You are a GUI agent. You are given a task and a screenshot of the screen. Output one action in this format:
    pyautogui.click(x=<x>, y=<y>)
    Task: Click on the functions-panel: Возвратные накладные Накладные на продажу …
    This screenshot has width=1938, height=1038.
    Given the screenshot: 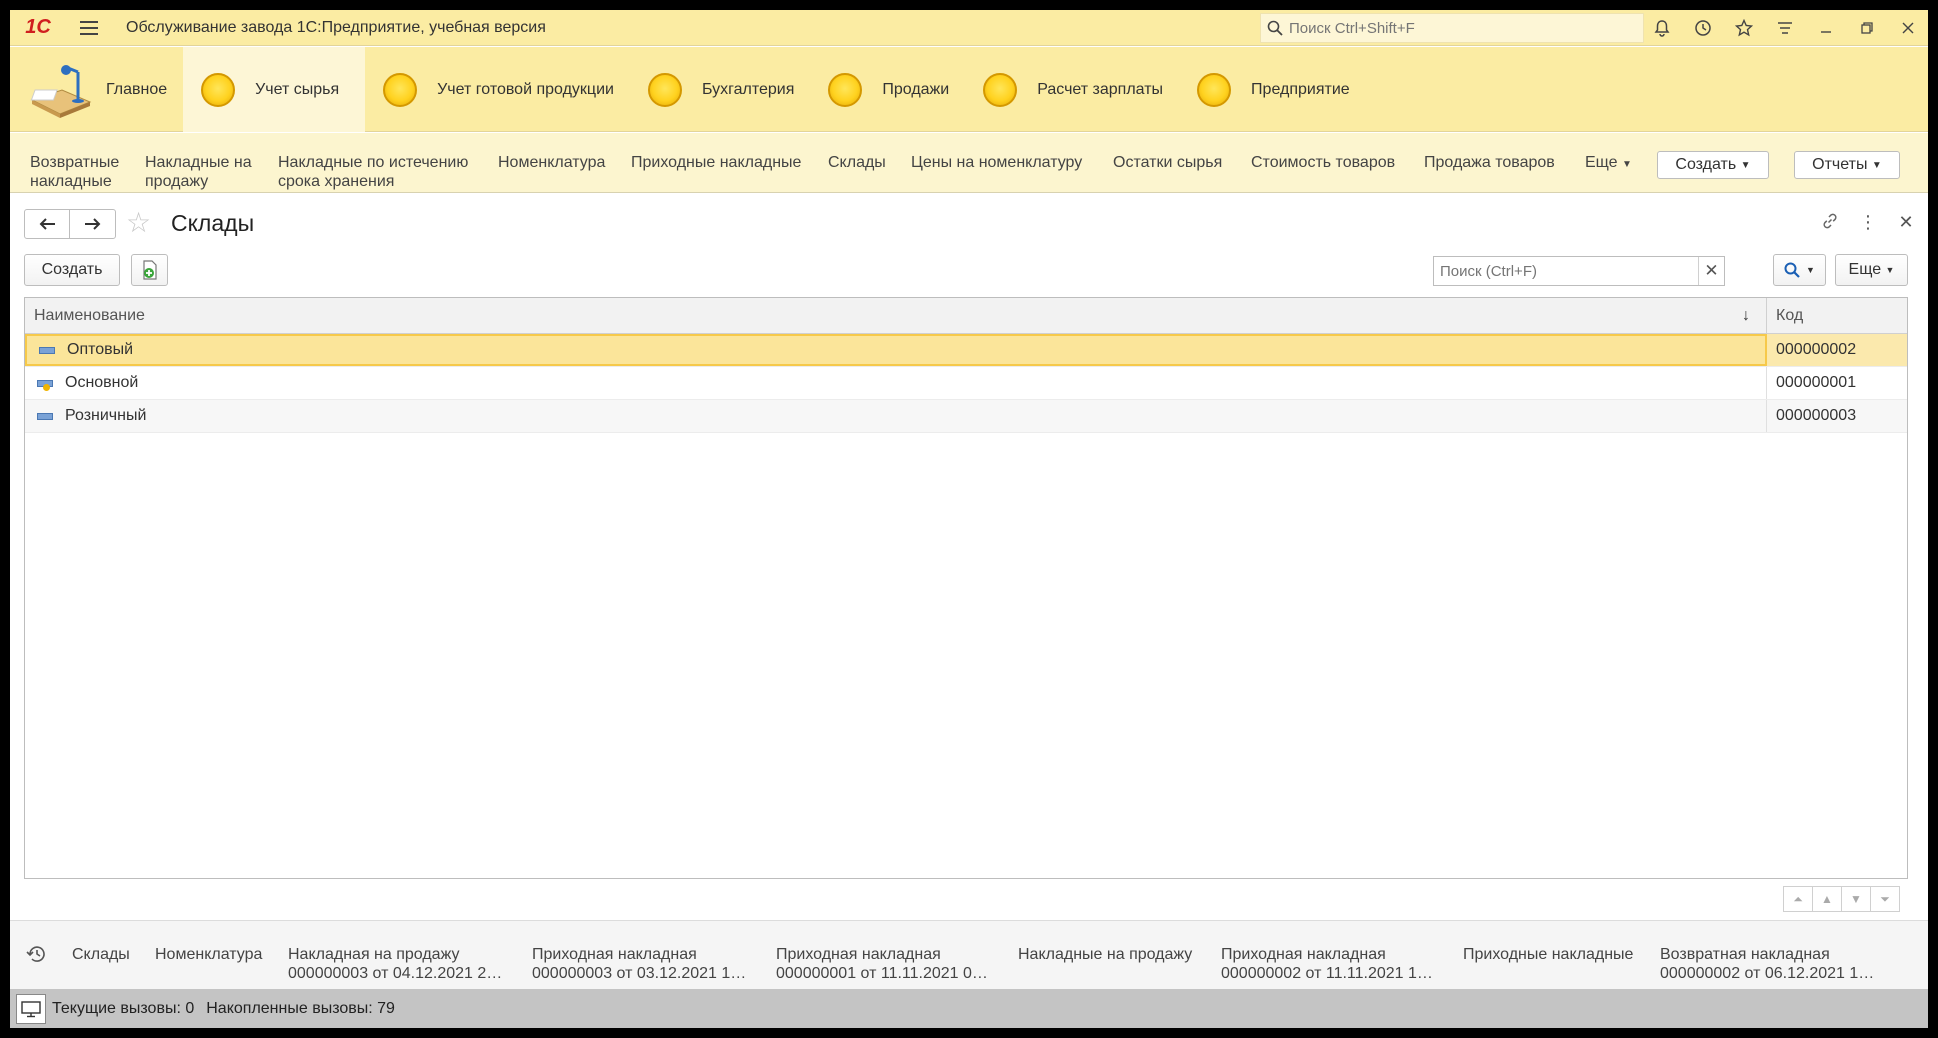 What is the action you would take?
    pyautogui.click(x=969, y=163)
    